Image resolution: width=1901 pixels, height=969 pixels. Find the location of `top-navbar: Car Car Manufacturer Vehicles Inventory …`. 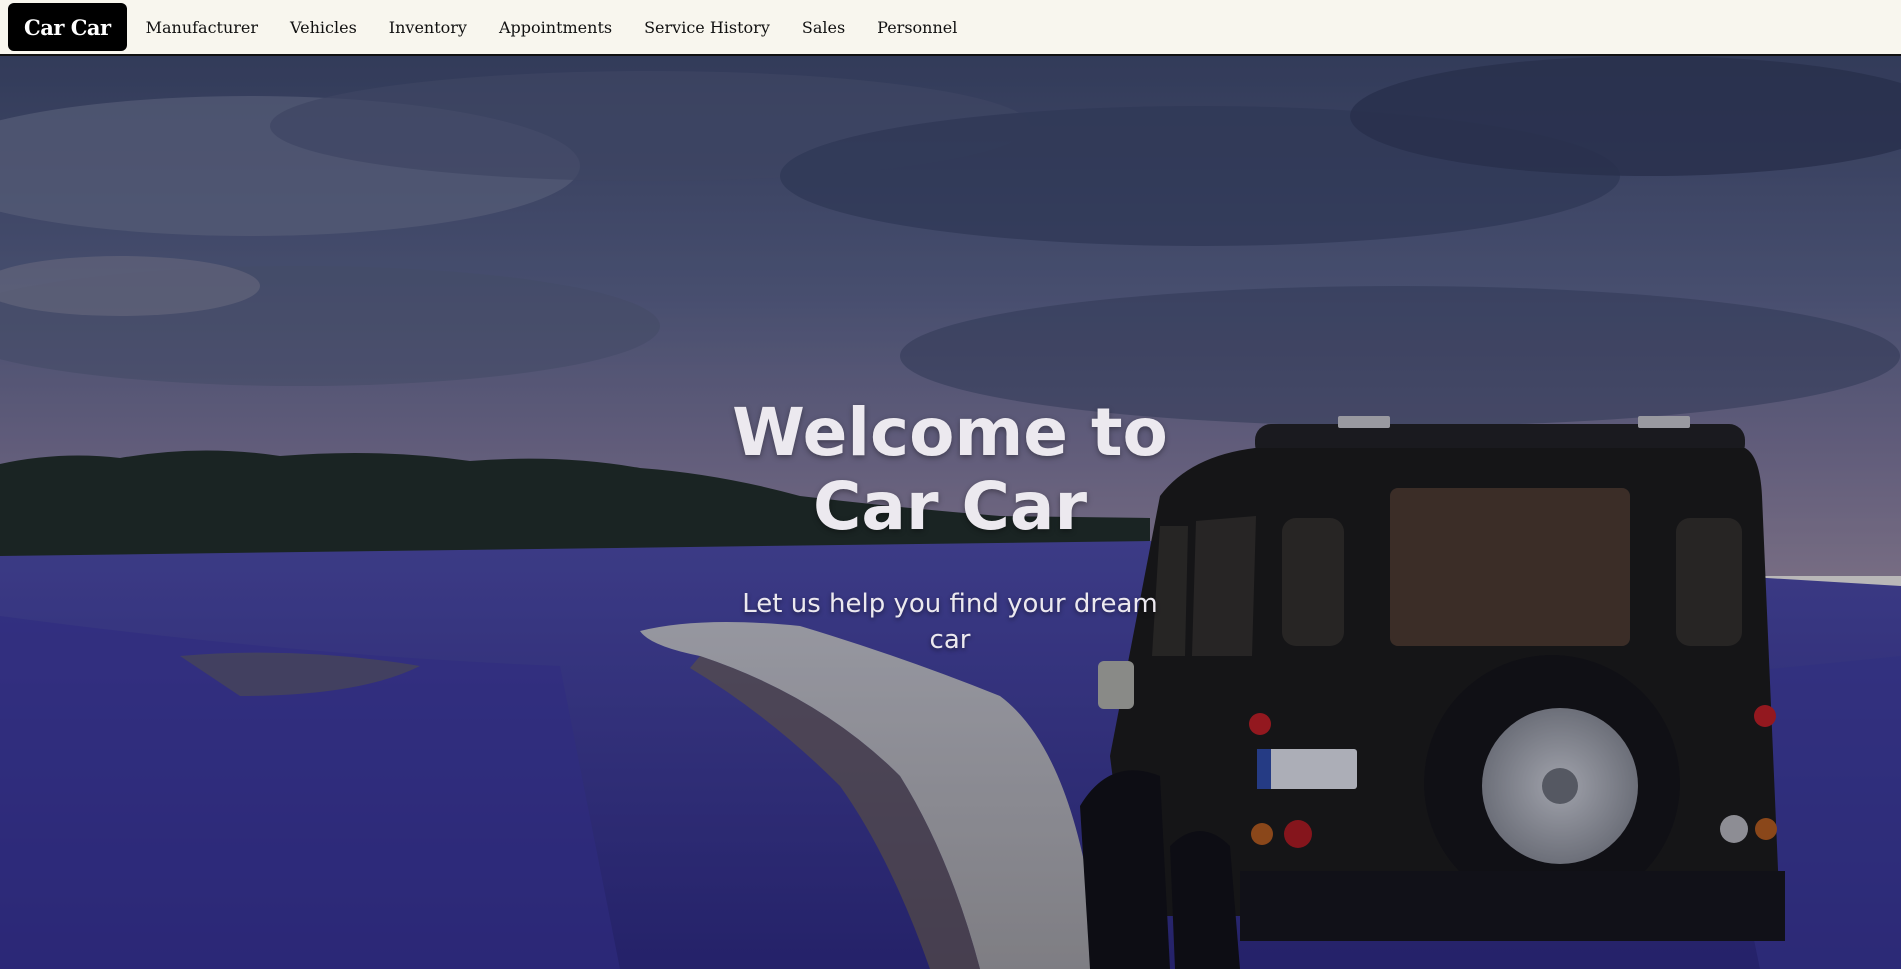

top-navbar: Car Car Manufacturer Vehicles Inventory … is located at coordinates (950, 28).